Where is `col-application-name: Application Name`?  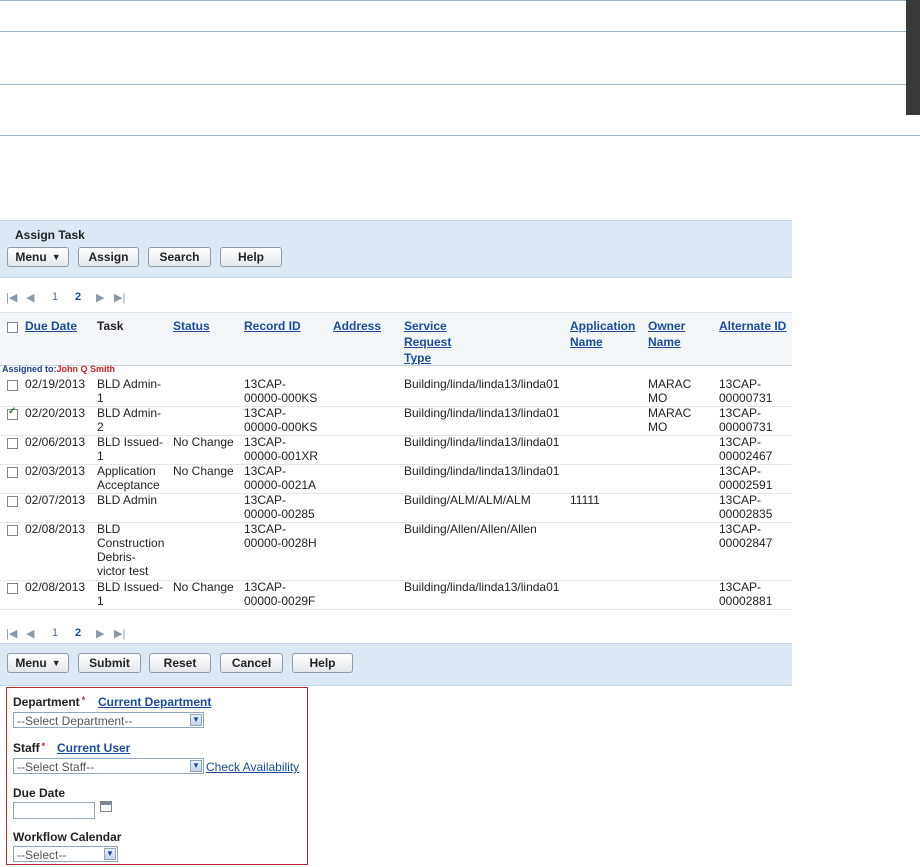
col-application-name: Application Name is located at coordinates (602, 334).